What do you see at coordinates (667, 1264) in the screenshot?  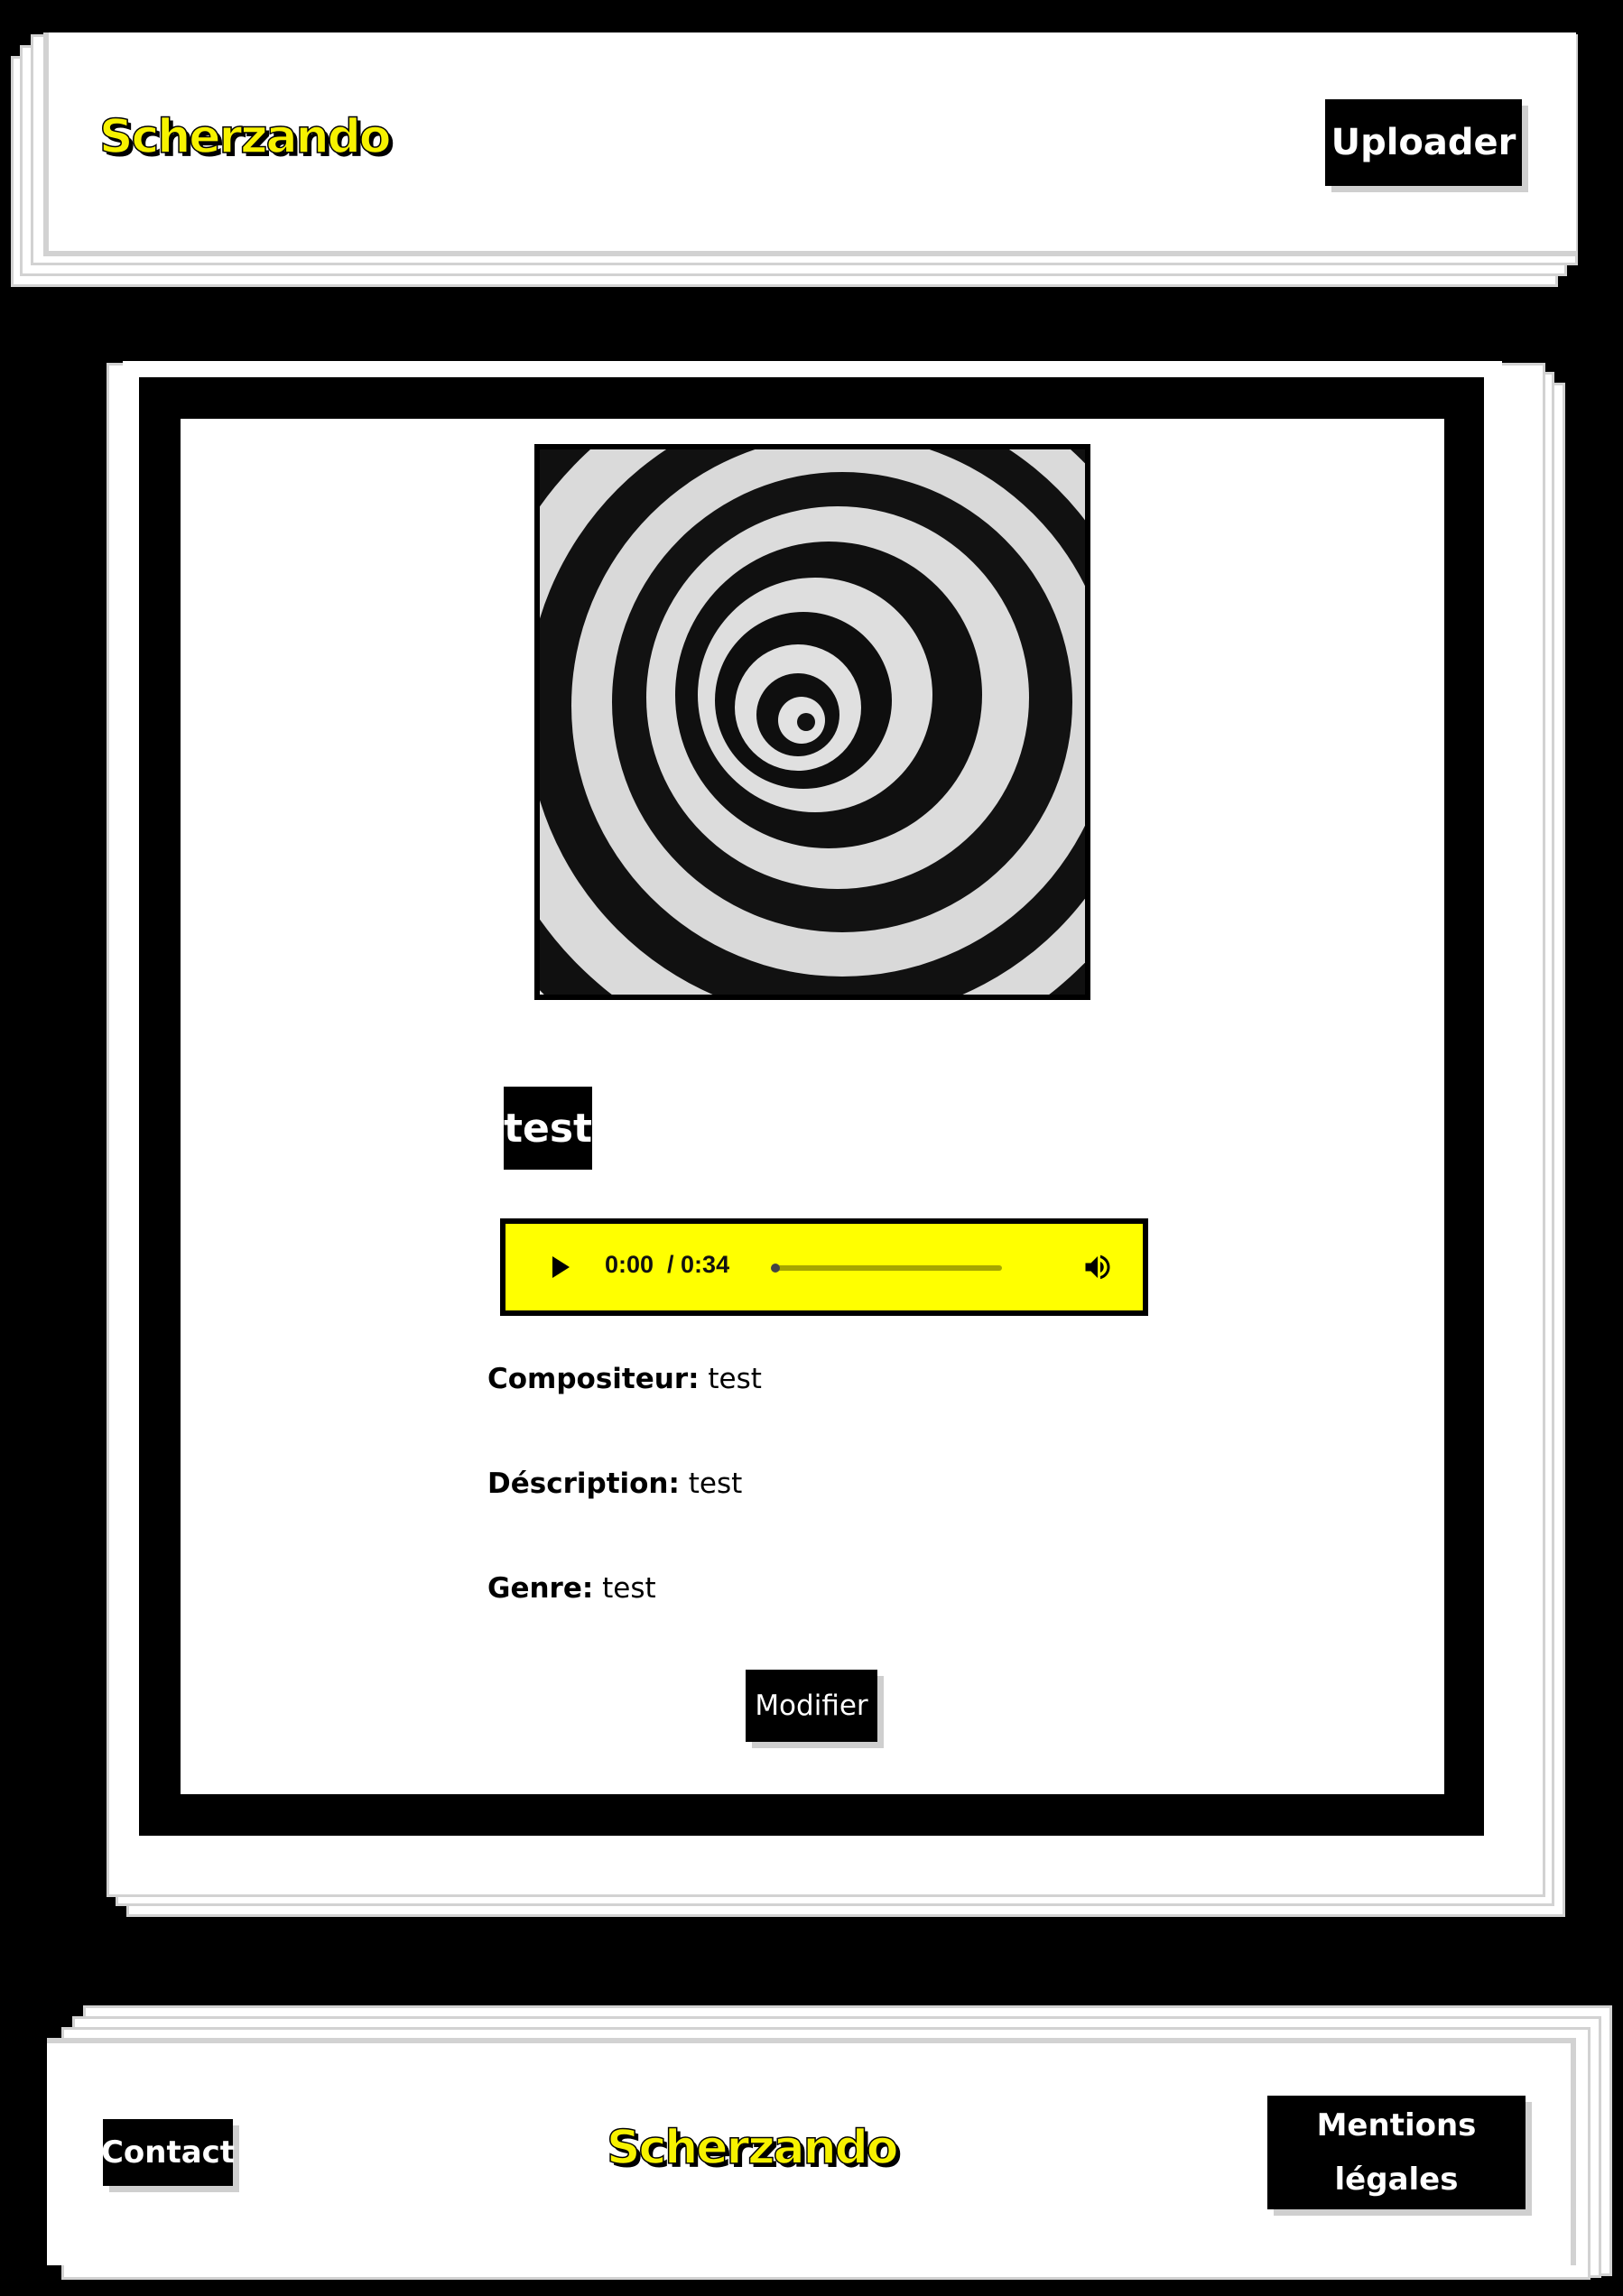 I see `audio-time-display: 0:00 / 0:34` at bounding box center [667, 1264].